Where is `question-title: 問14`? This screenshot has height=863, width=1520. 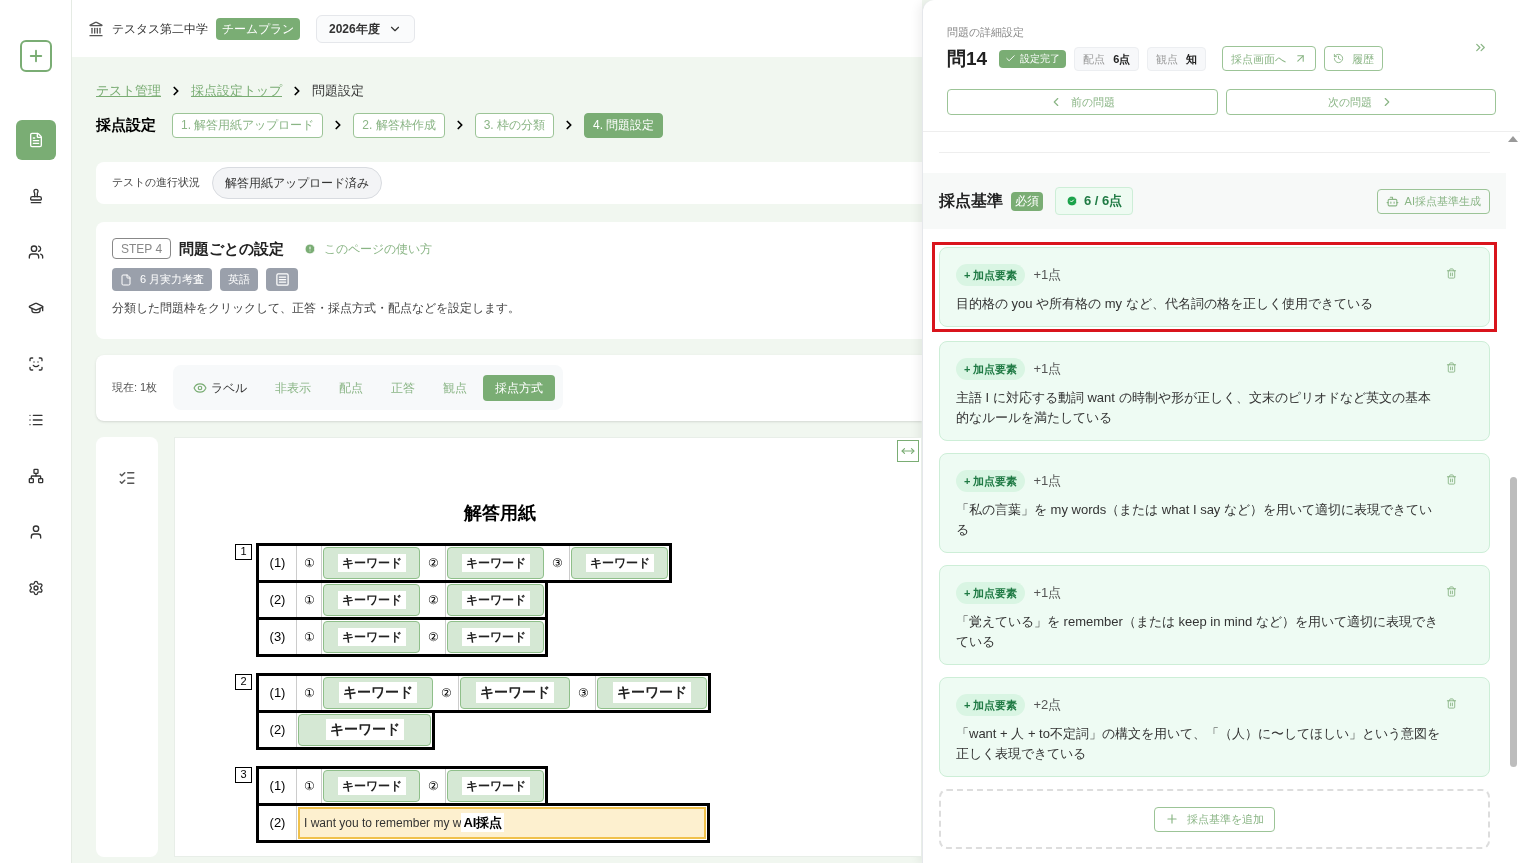
question-title: 問14 is located at coordinates (967, 58).